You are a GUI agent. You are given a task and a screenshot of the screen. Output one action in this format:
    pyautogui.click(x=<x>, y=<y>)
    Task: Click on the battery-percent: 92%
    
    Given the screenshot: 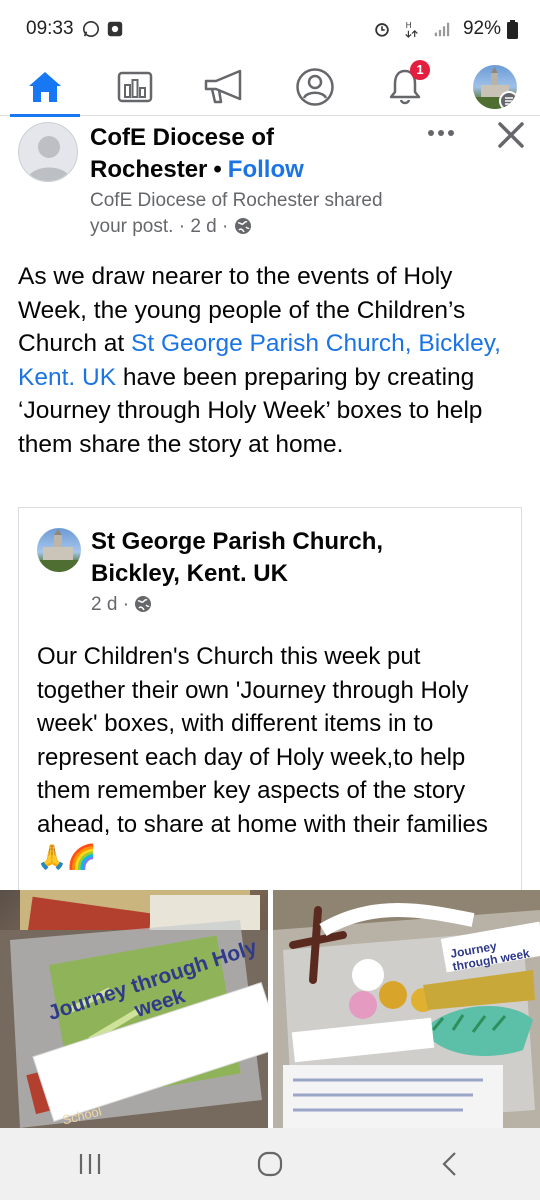 What is the action you would take?
    pyautogui.click(x=481, y=28)
    